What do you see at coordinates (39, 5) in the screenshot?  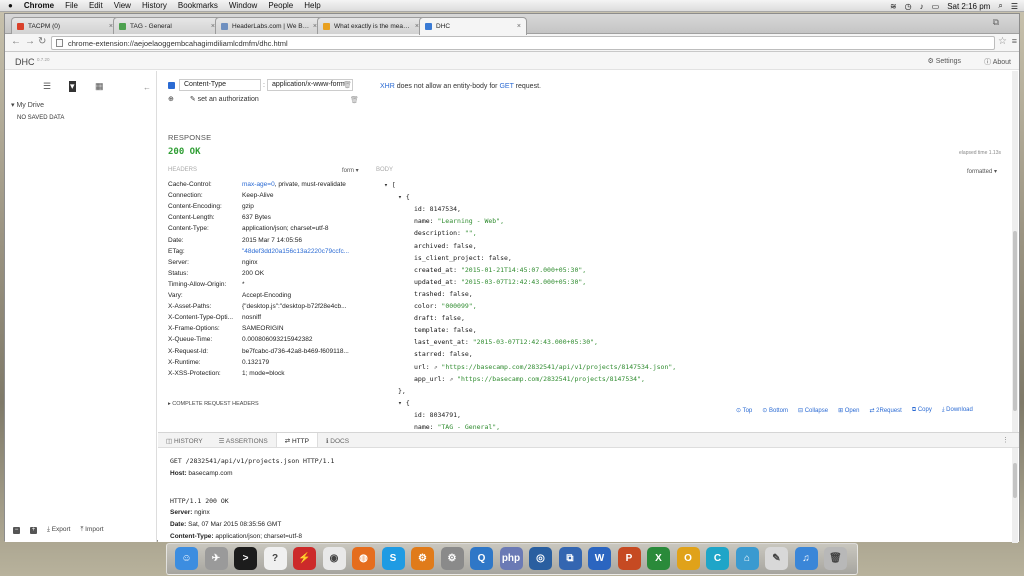 I see `menu-app-name: Chrome` at bounding box center [39, 5].